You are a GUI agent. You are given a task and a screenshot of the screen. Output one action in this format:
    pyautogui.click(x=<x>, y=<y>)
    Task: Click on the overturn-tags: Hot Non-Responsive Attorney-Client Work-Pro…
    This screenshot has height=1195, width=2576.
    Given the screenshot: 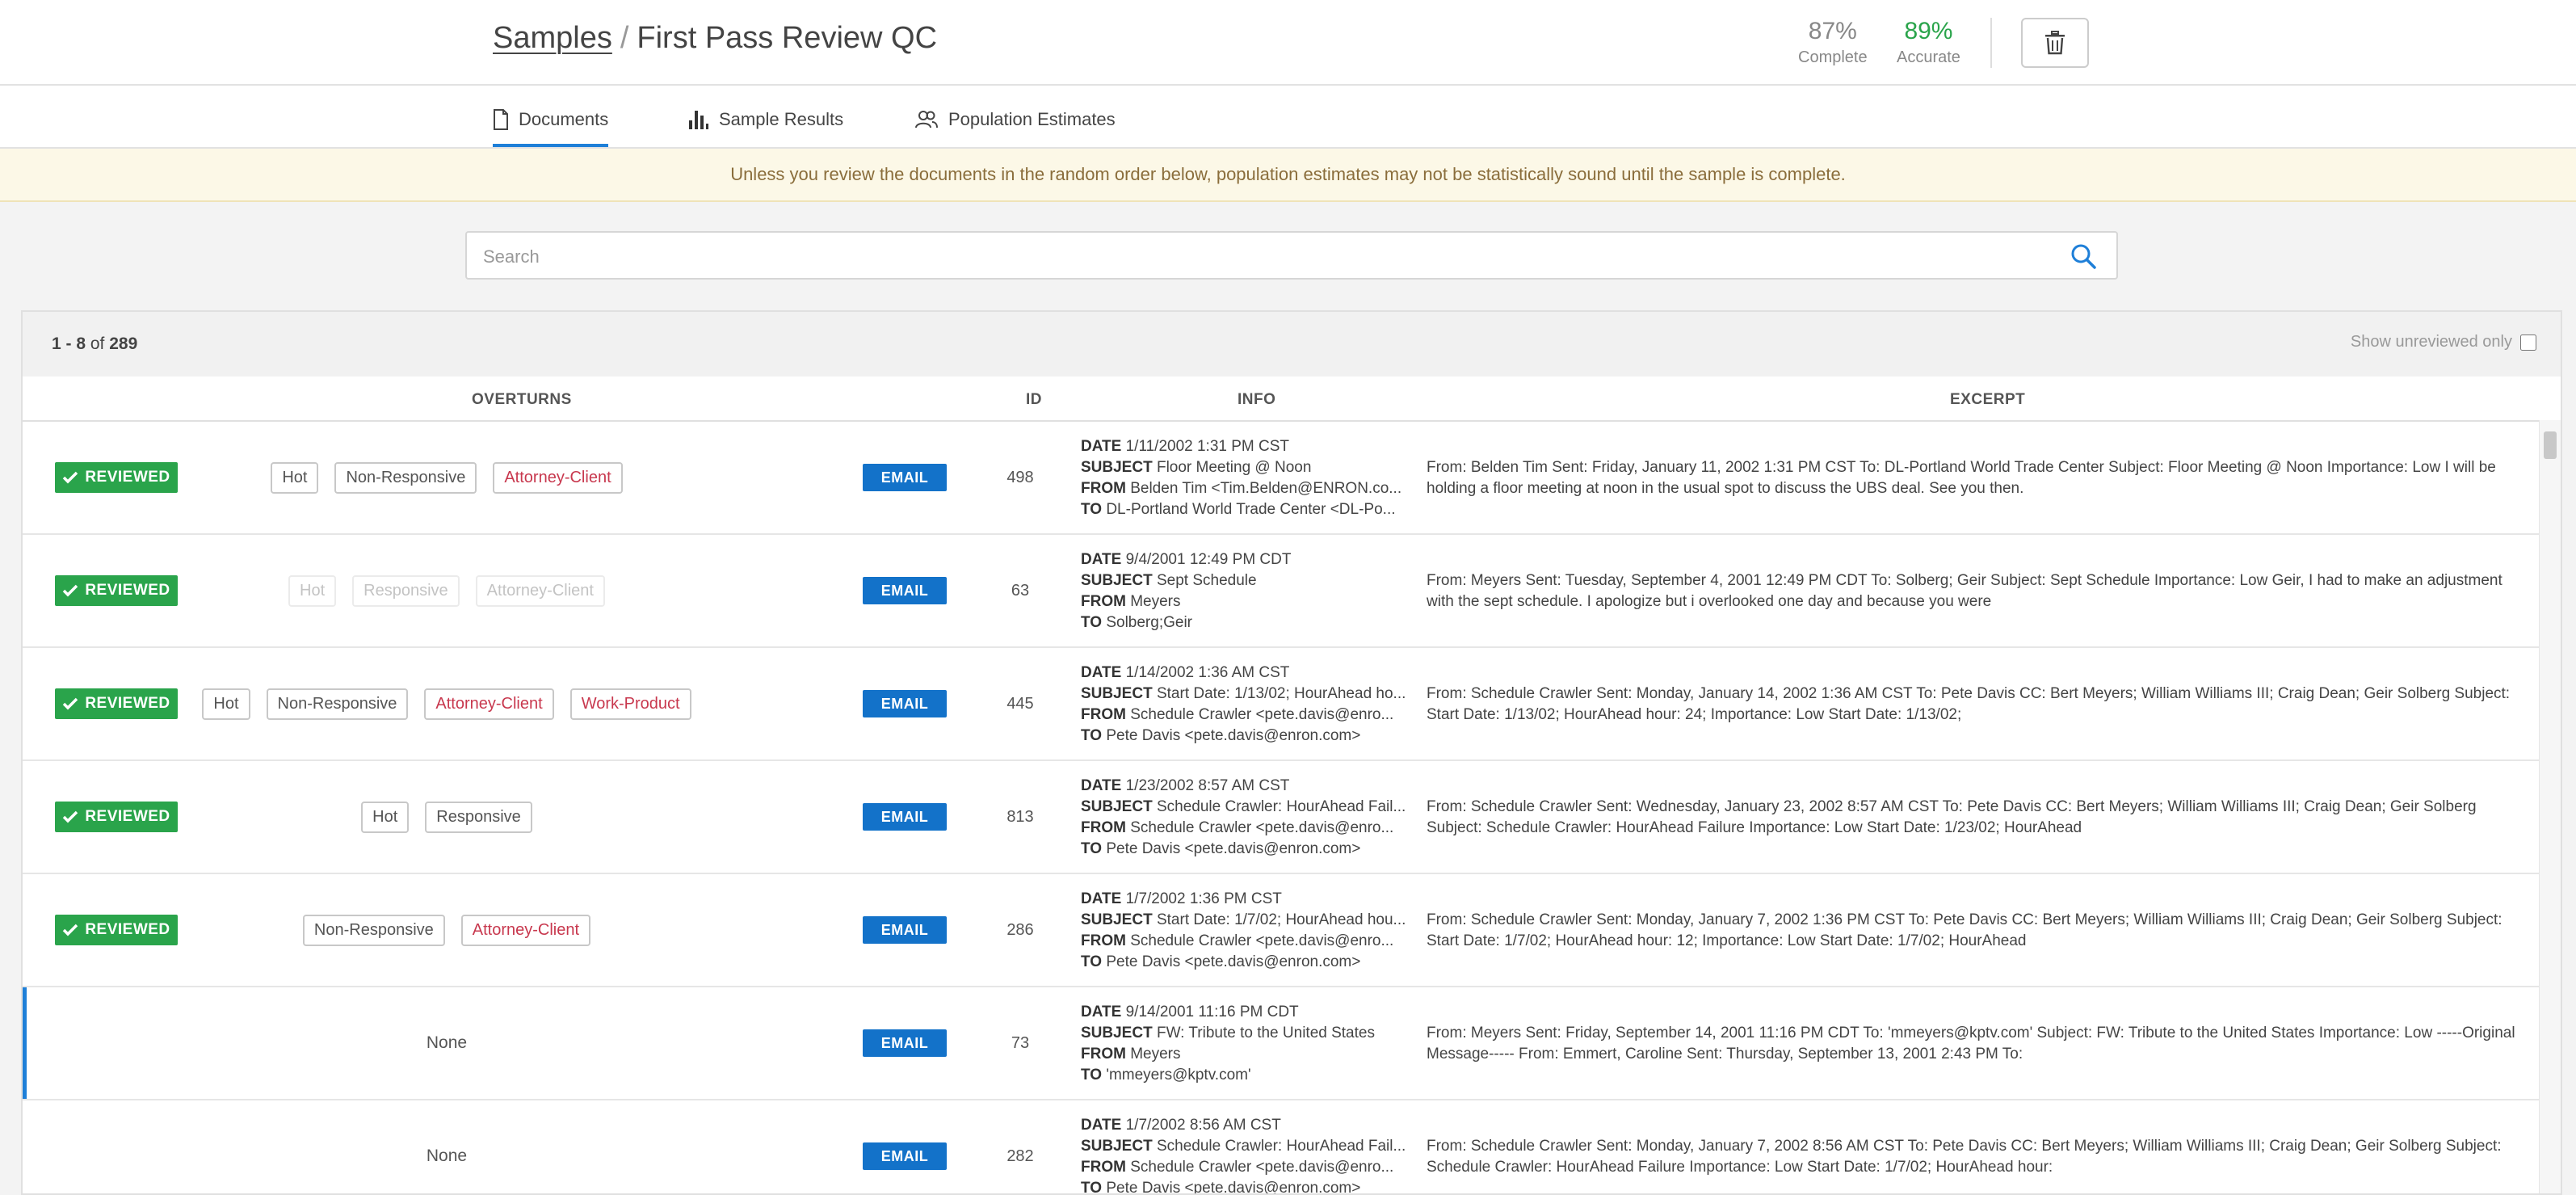 What is the action you would take?
    pyautogui.click(x=446, y=703)
    